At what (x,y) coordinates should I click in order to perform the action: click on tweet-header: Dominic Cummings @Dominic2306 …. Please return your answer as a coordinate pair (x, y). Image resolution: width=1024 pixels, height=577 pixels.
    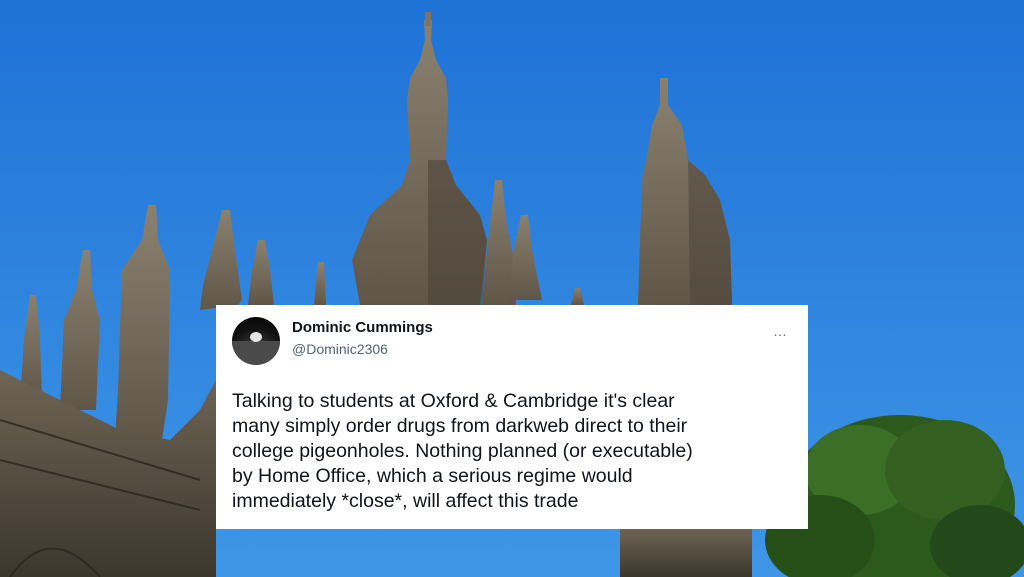
    Looking at the image, I should click on (512, 346).